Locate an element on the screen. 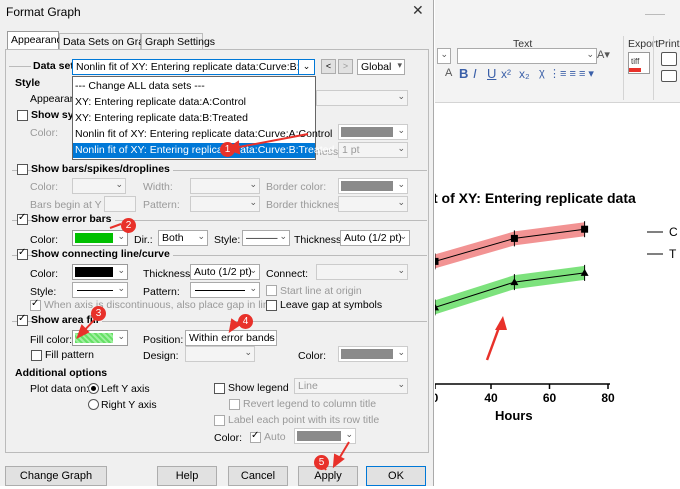 The image size is (680, 489). symbol-thickness-value: 1 pt is located at coordinates (351, 150).